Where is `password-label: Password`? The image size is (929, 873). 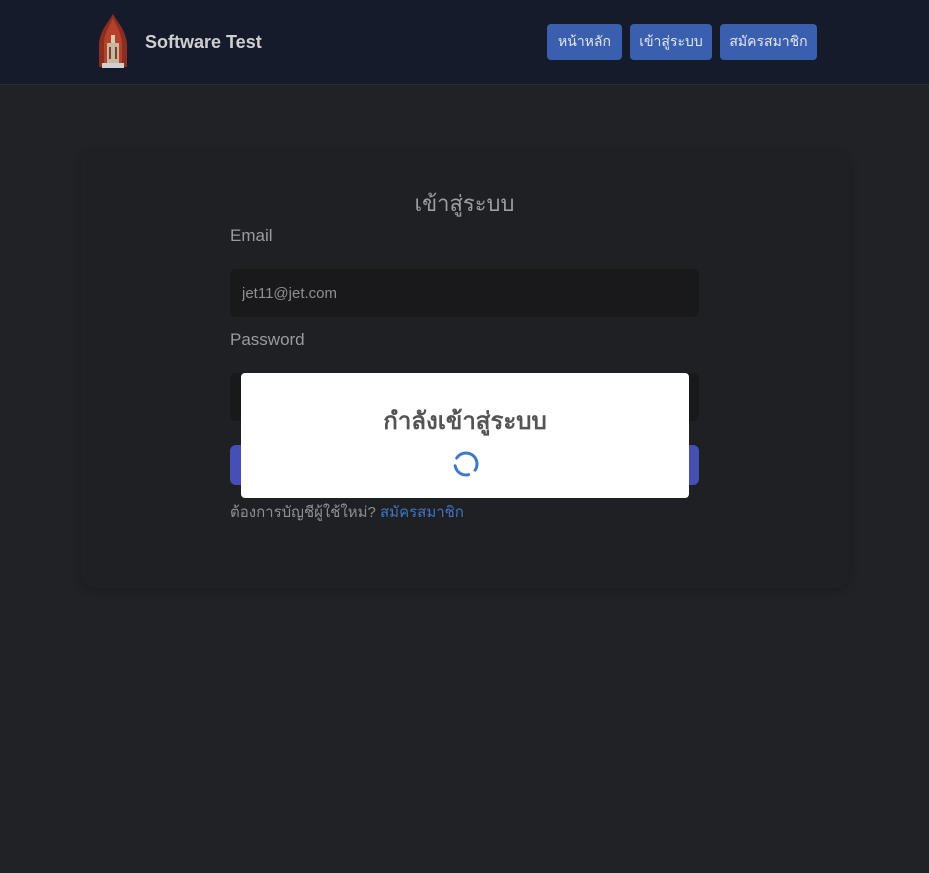
password-label: Password is located at coordinates (267, 339).